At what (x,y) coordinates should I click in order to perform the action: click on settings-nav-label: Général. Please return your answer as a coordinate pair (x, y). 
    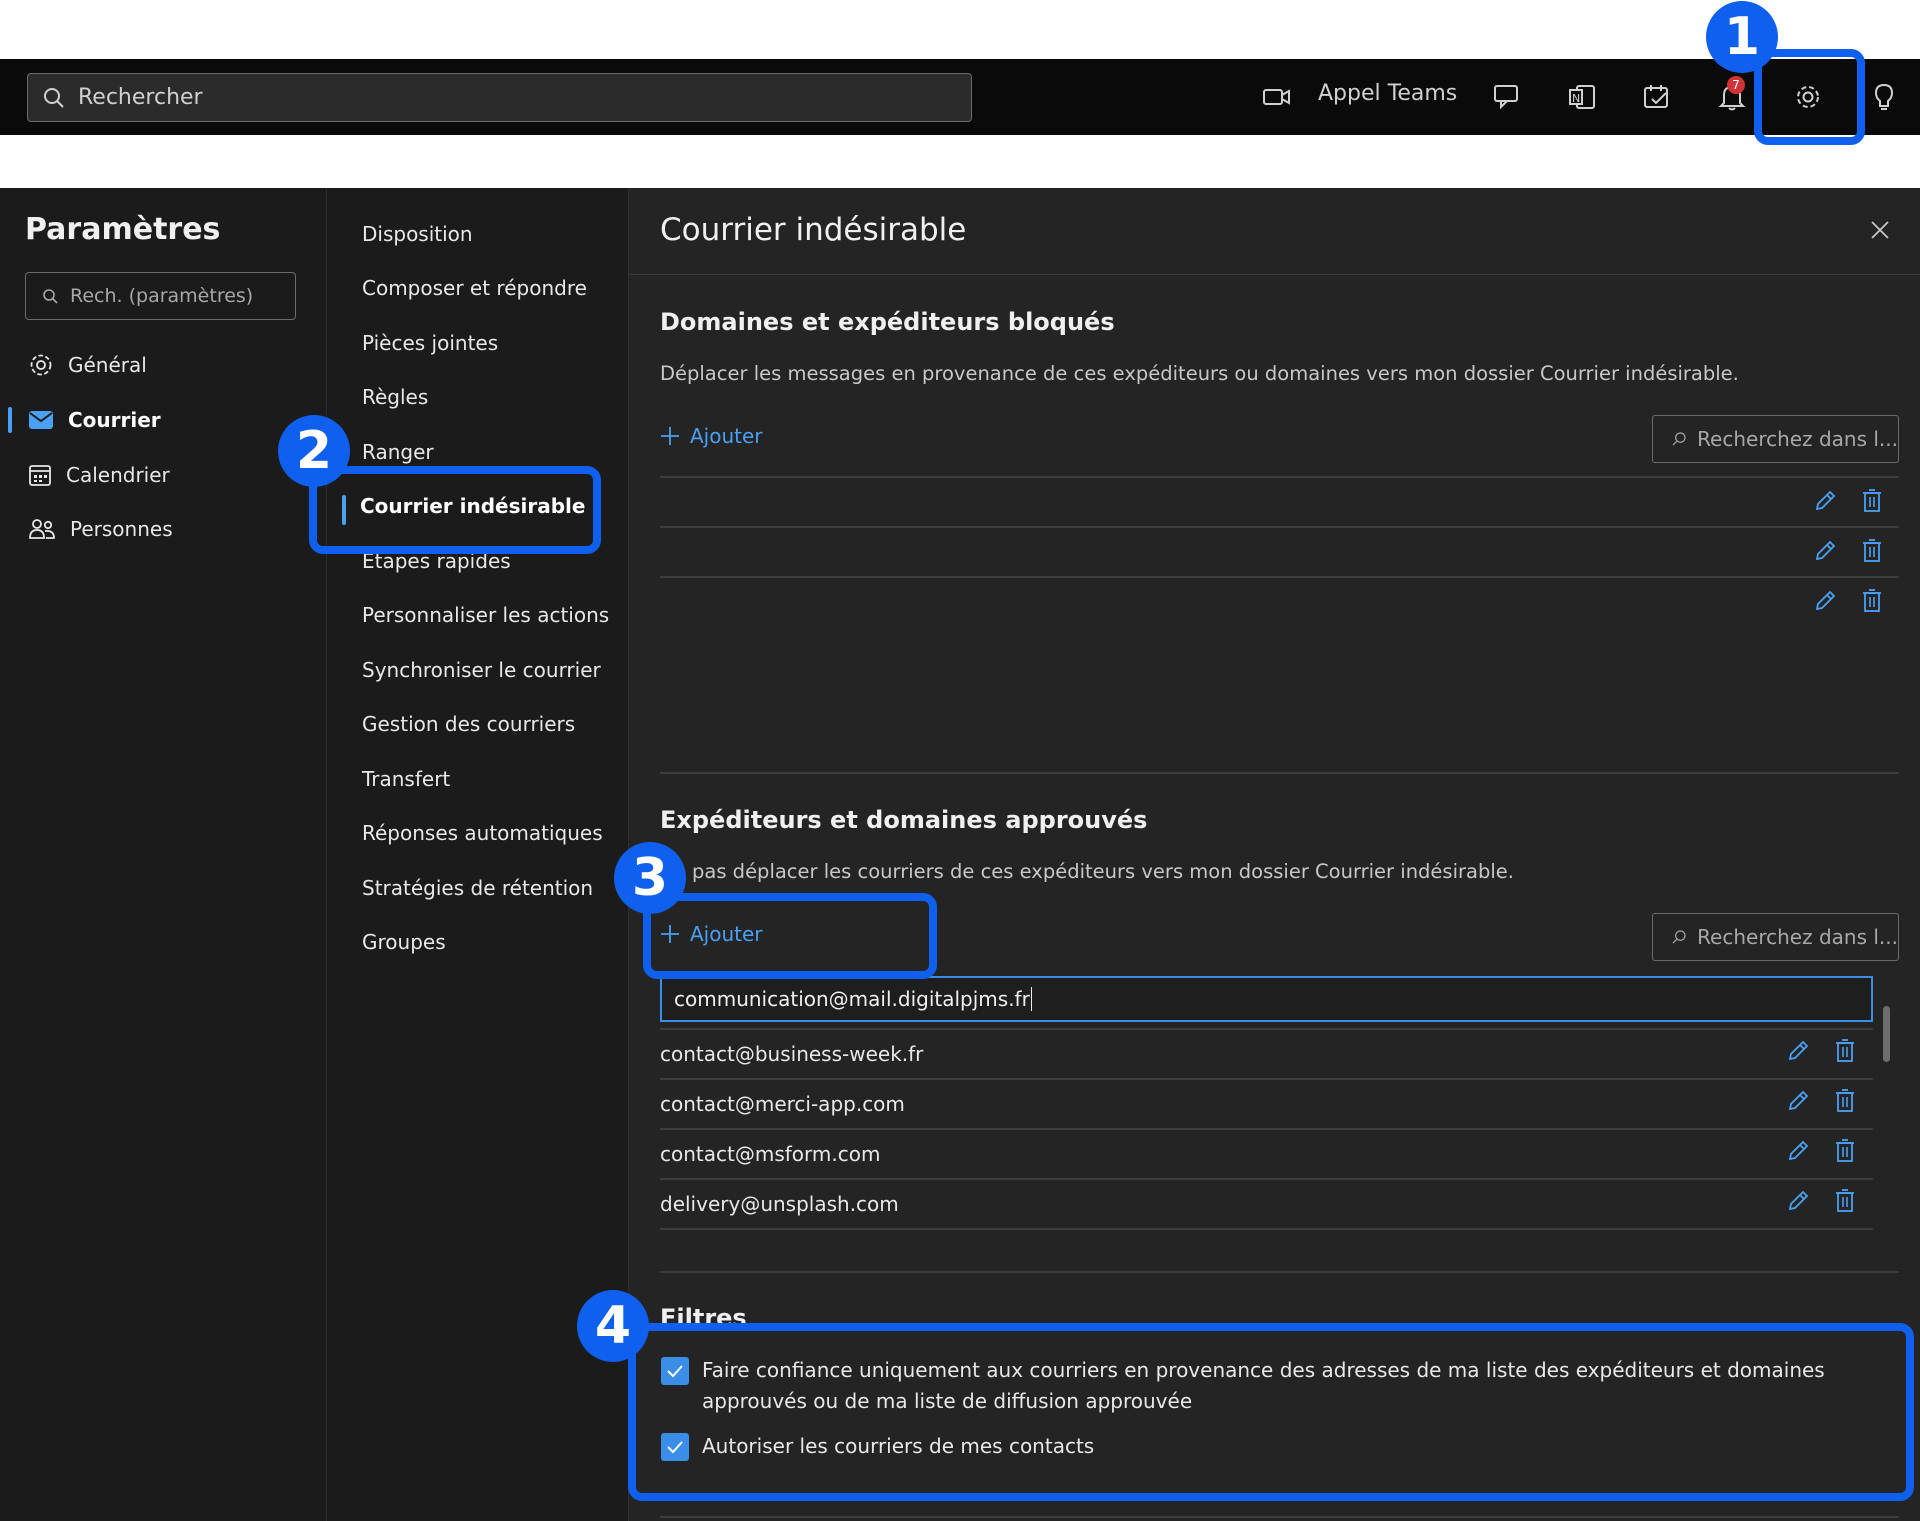
    Looking at the image, I should click on (107, 365).